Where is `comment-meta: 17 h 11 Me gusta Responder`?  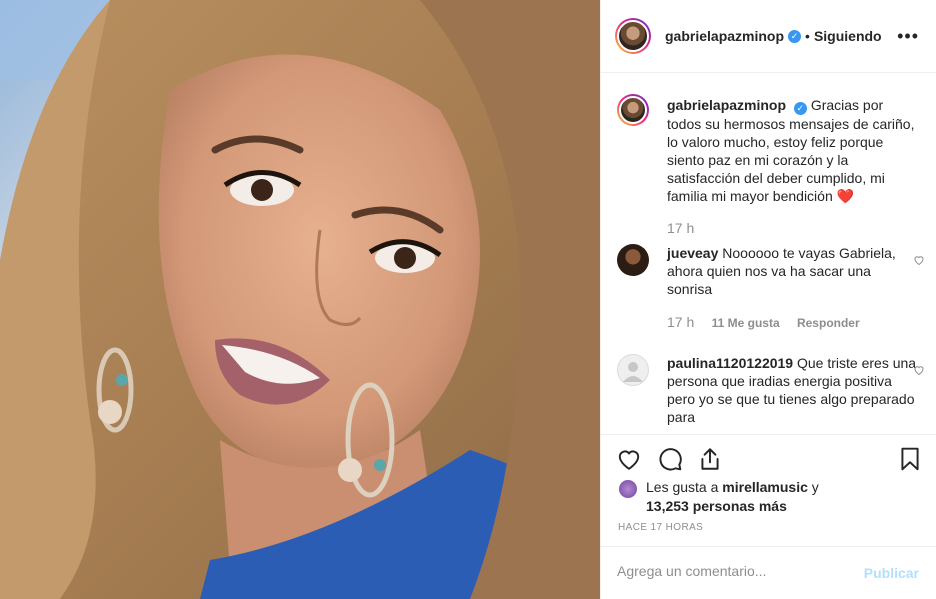 comment-meta: 17 h 11 Me gusta Responder is located at coordinates (770, 322).